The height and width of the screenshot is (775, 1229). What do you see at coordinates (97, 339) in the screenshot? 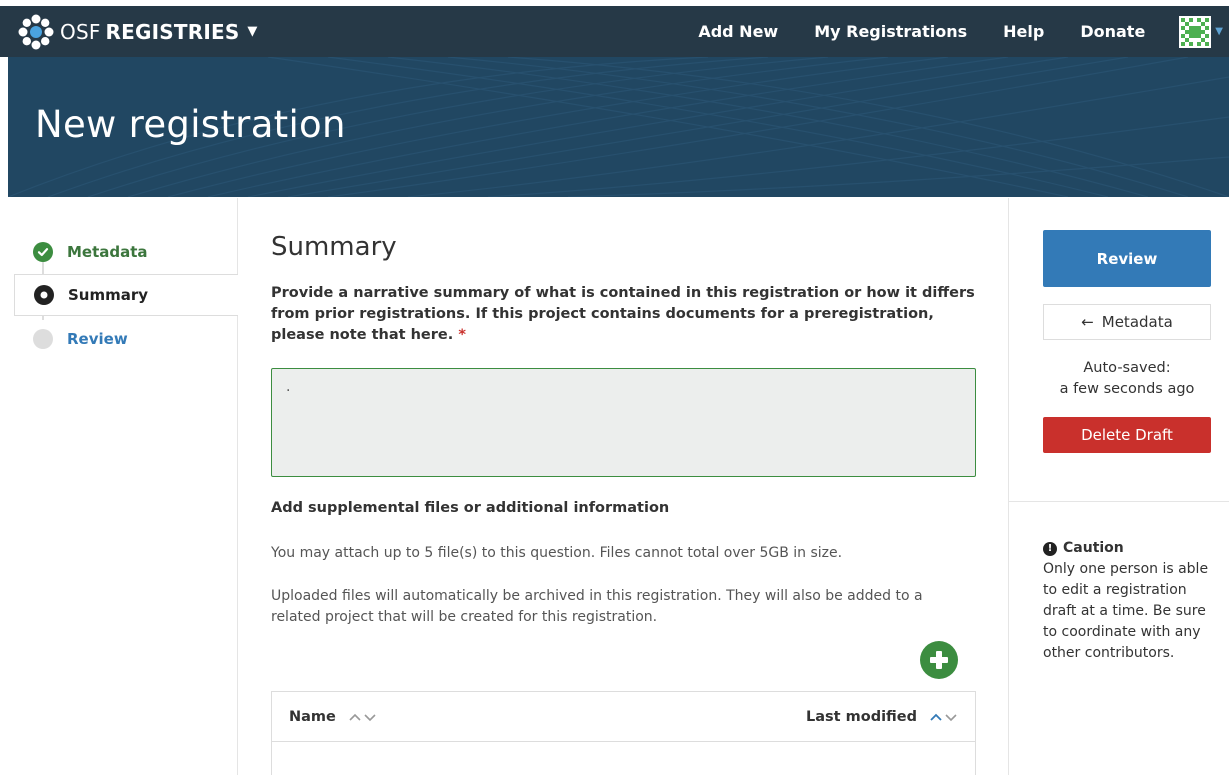
I see `step-review-label: Review` at bounding box center [97, 339].